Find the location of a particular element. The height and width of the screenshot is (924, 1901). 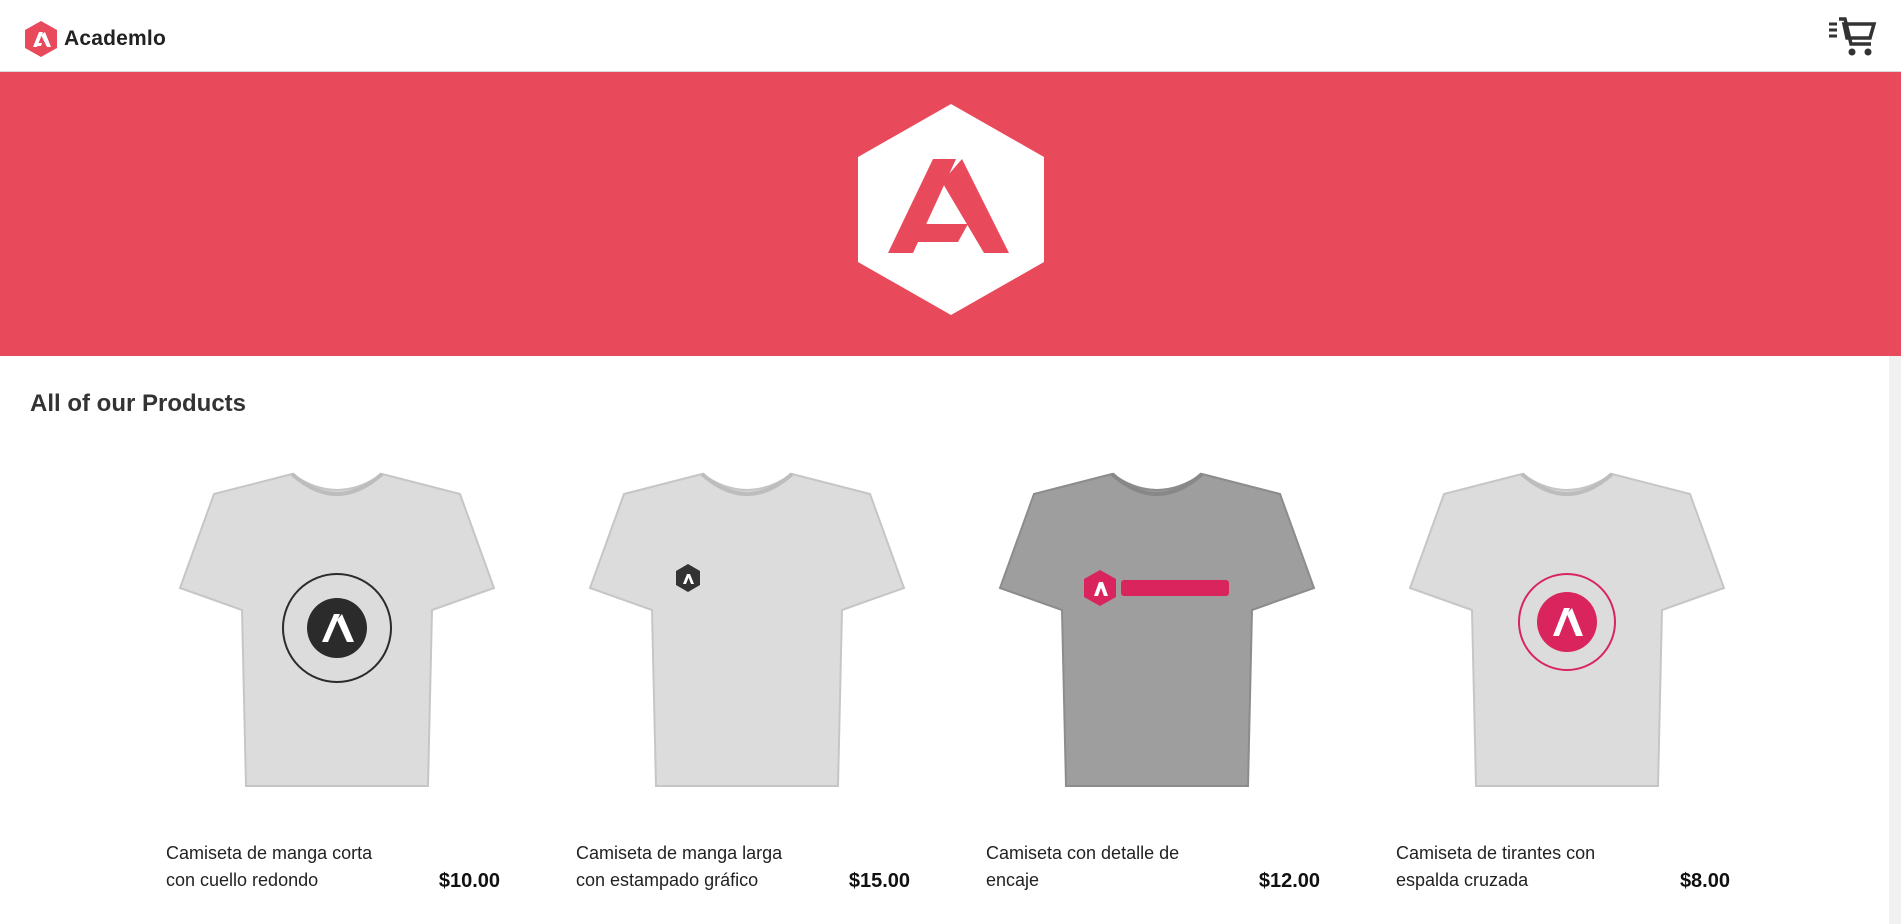

product-card: Camiseta con detalle de encaje $12.00 is located at coordinates (1153, 697).